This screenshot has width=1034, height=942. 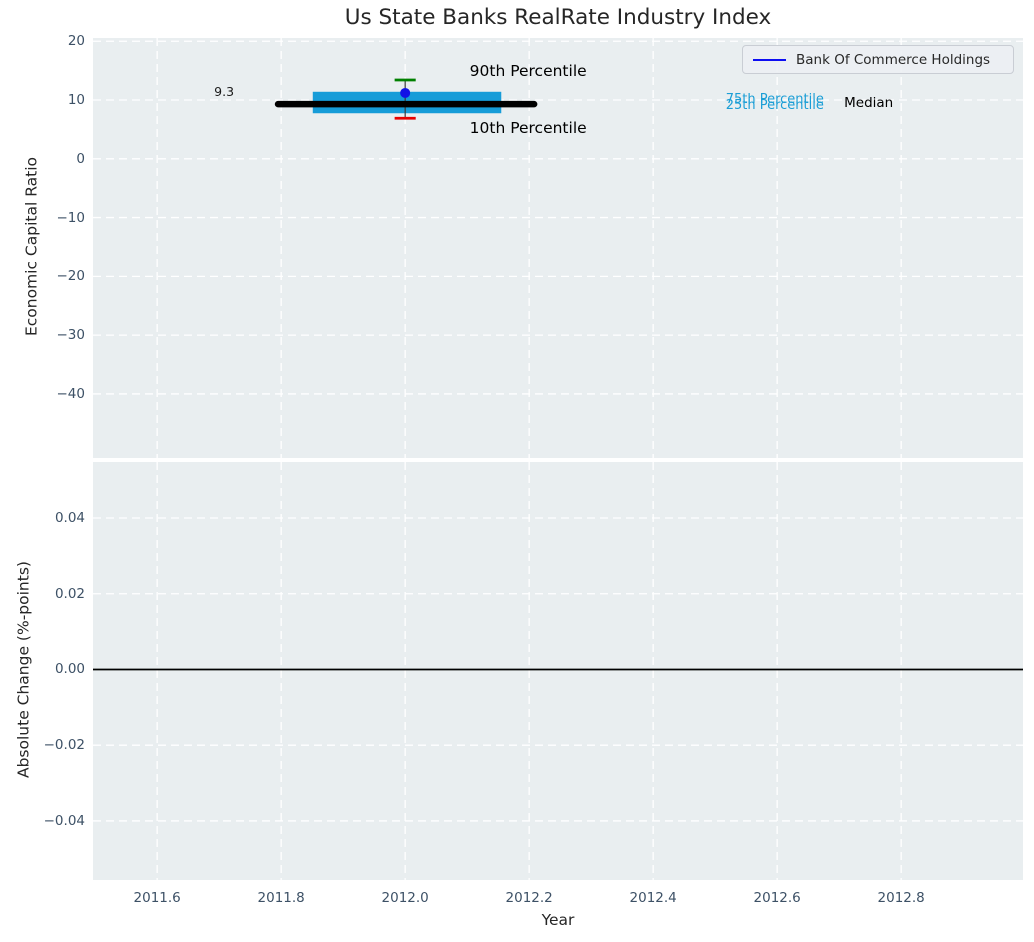 What do you see at coordinates (405, 92) in the screenshot?
I see `company-marker` at bounding box center [405, 92].